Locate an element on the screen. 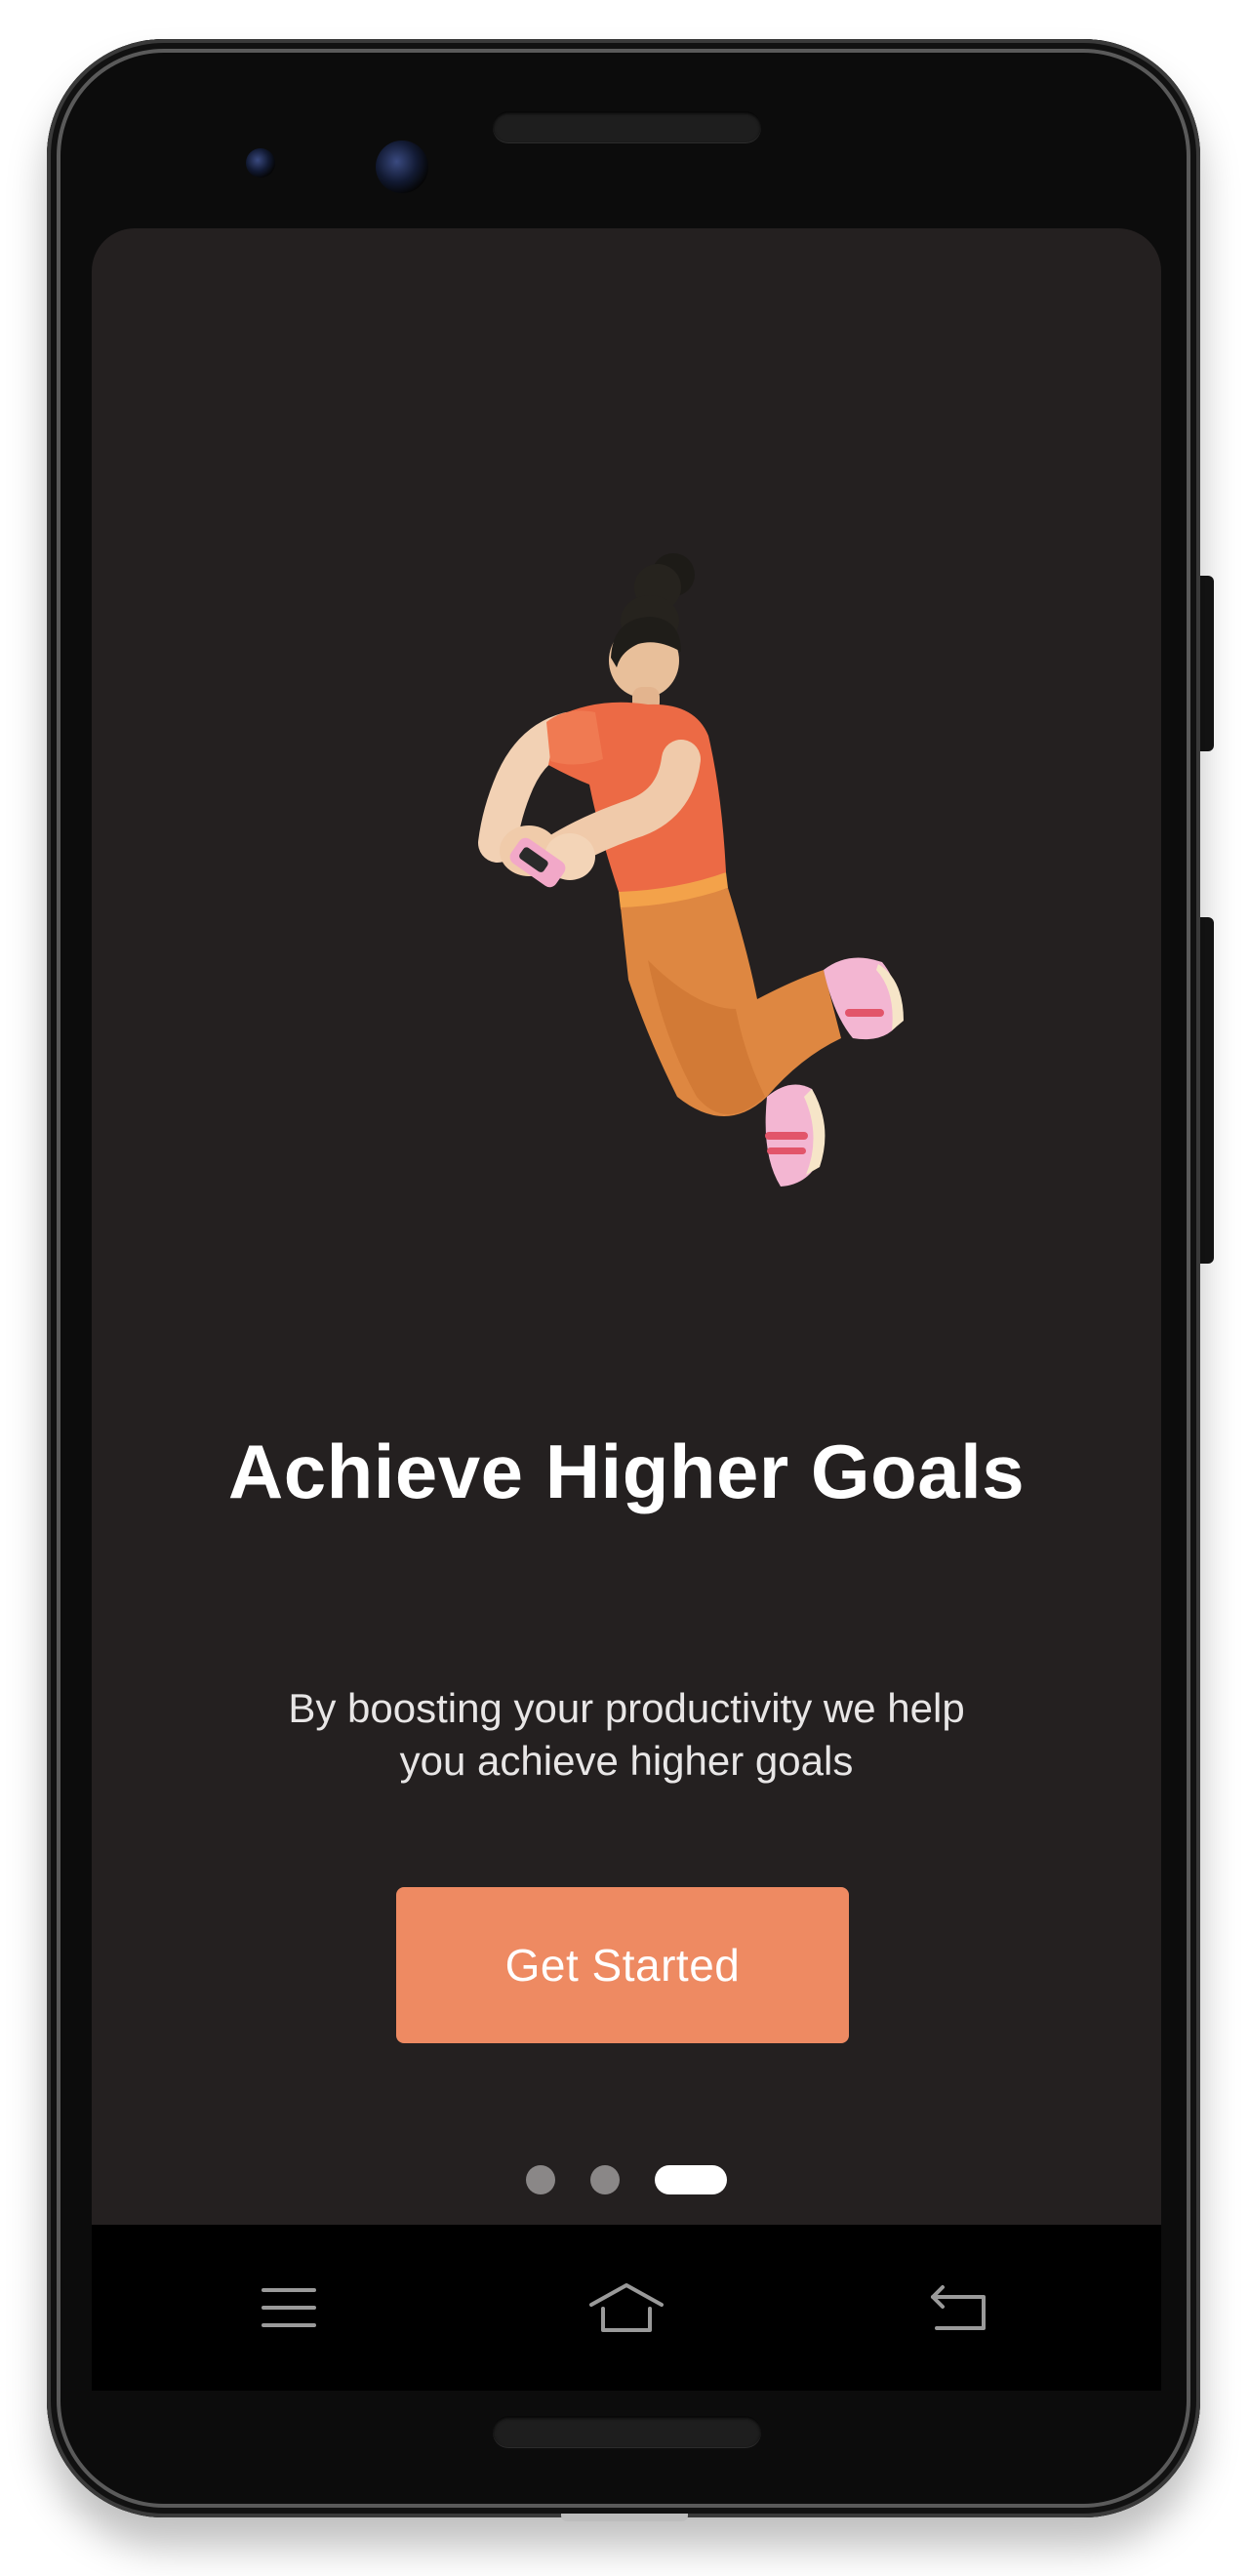 The height and width of the screenshot is (2576, 1249). onboarding-title: Achieve Higher Goals is located at coordinates (626, 1471).